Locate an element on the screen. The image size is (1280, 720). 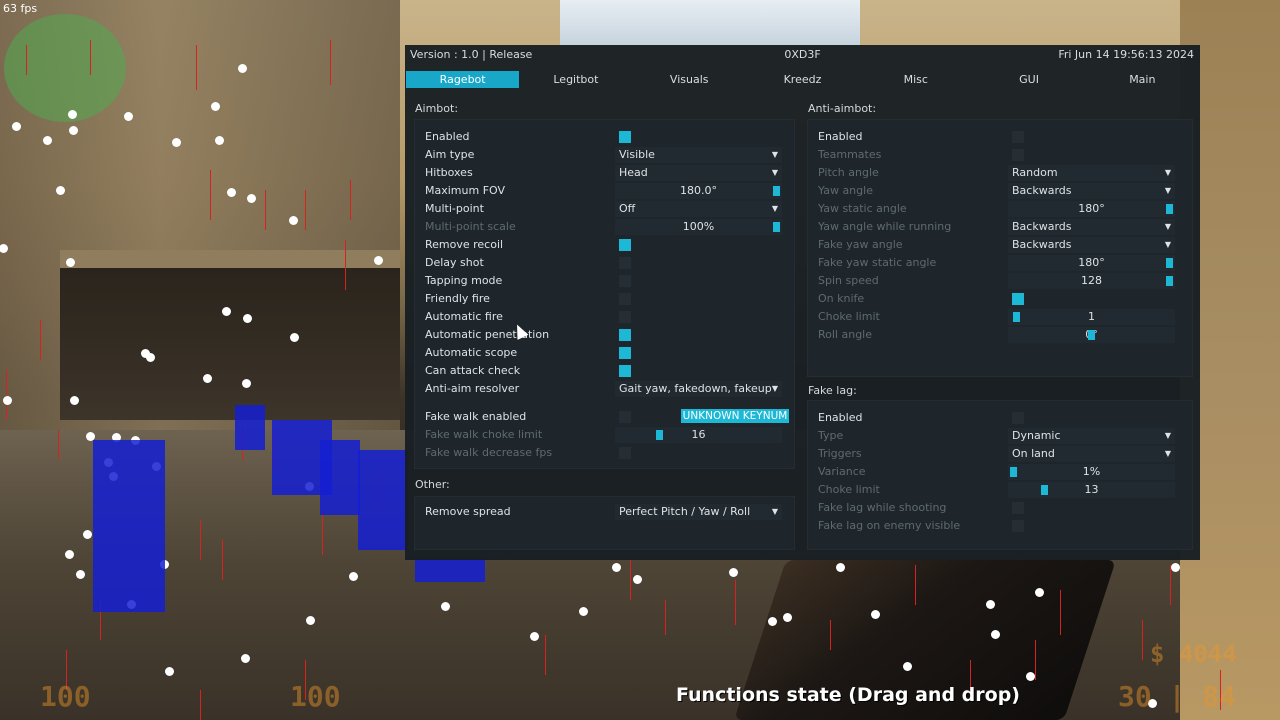
hud-ammo: 30 | 84 is located at coordinates (1177, 696).